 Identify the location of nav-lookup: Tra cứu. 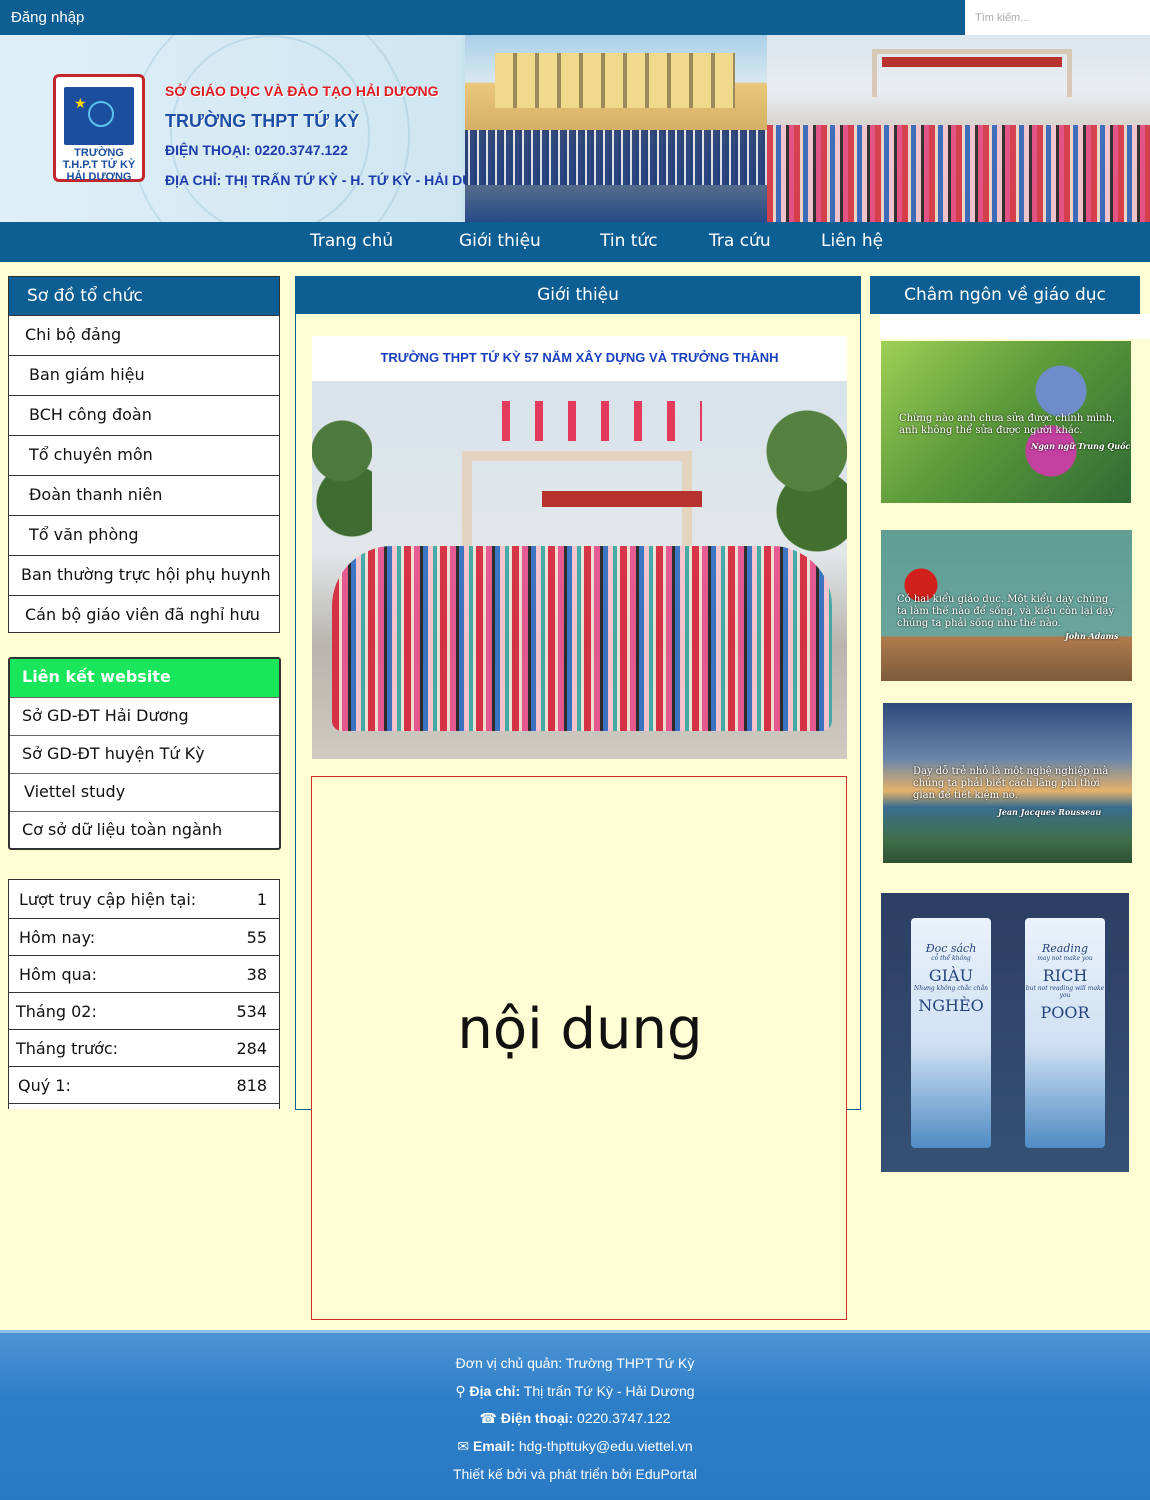
(740, 241).